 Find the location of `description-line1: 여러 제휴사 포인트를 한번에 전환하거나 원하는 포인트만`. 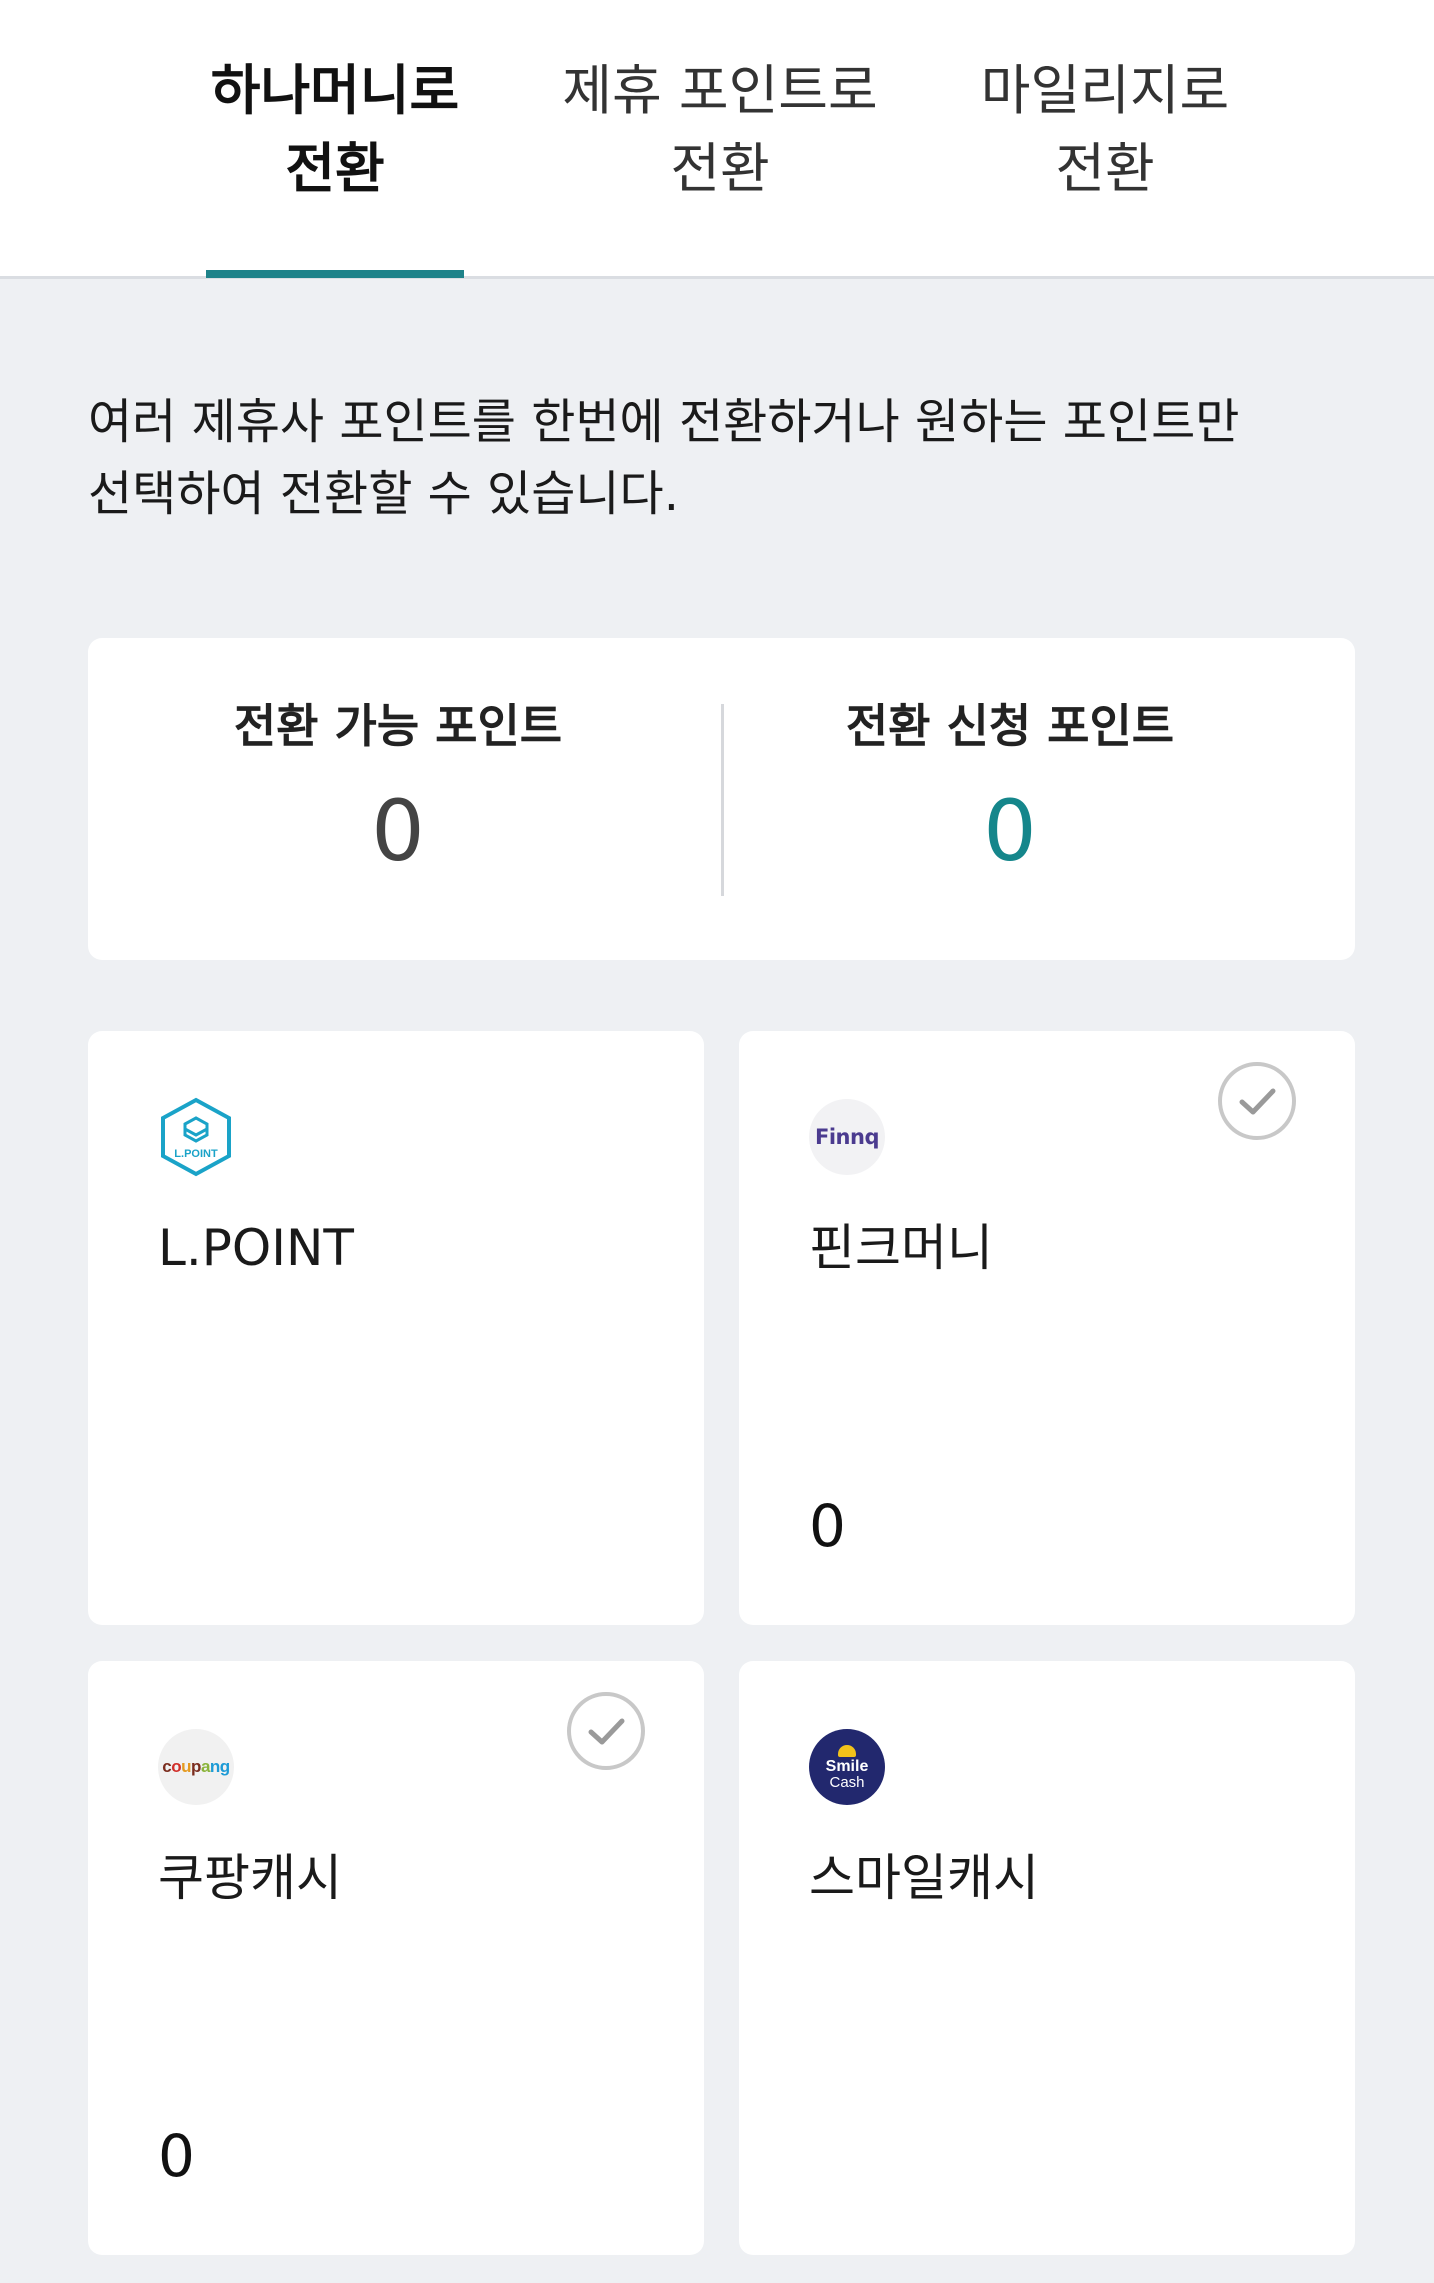

description-line1: 여러 제휴사 포인트를 한번에 전환하거나 원하는 포인트만 is located at coordinates (664, 422).